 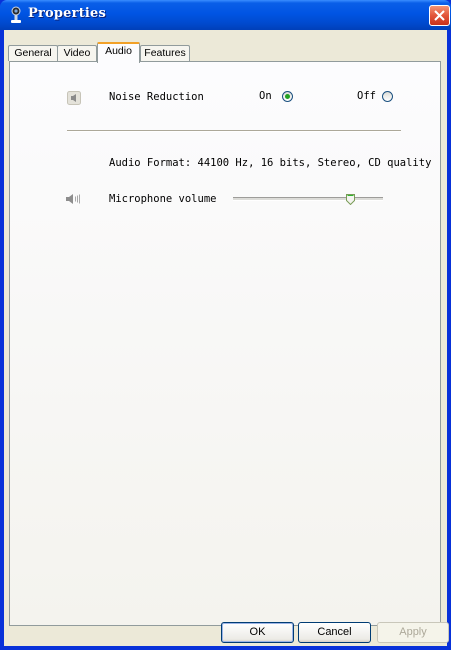 I want to click on title-bar: Properties, so click(x=225, y=15).